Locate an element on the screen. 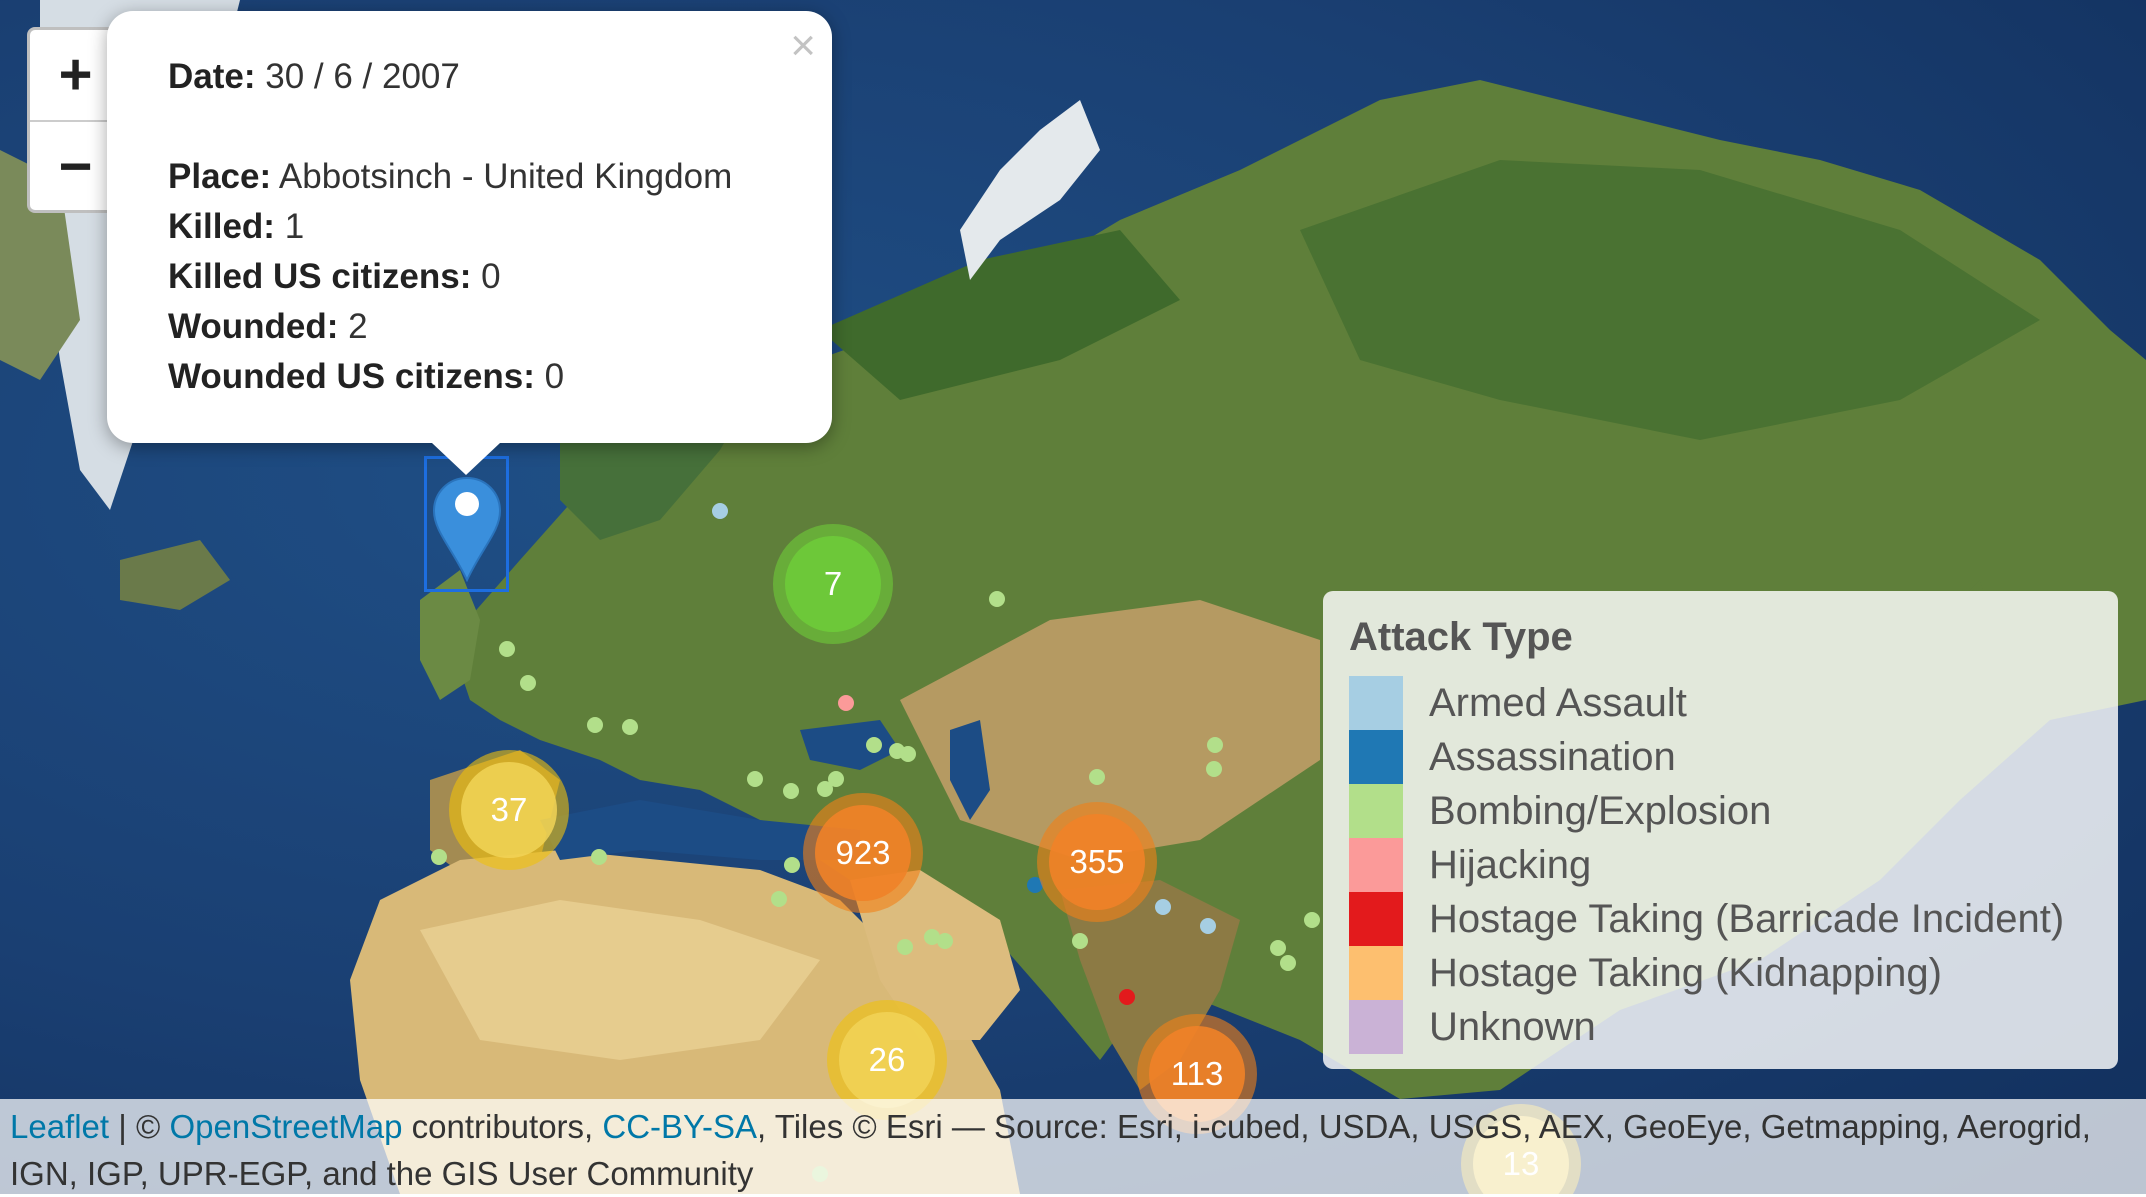  popup-killed-us-value: 0 is located at coordinates (491, 276).